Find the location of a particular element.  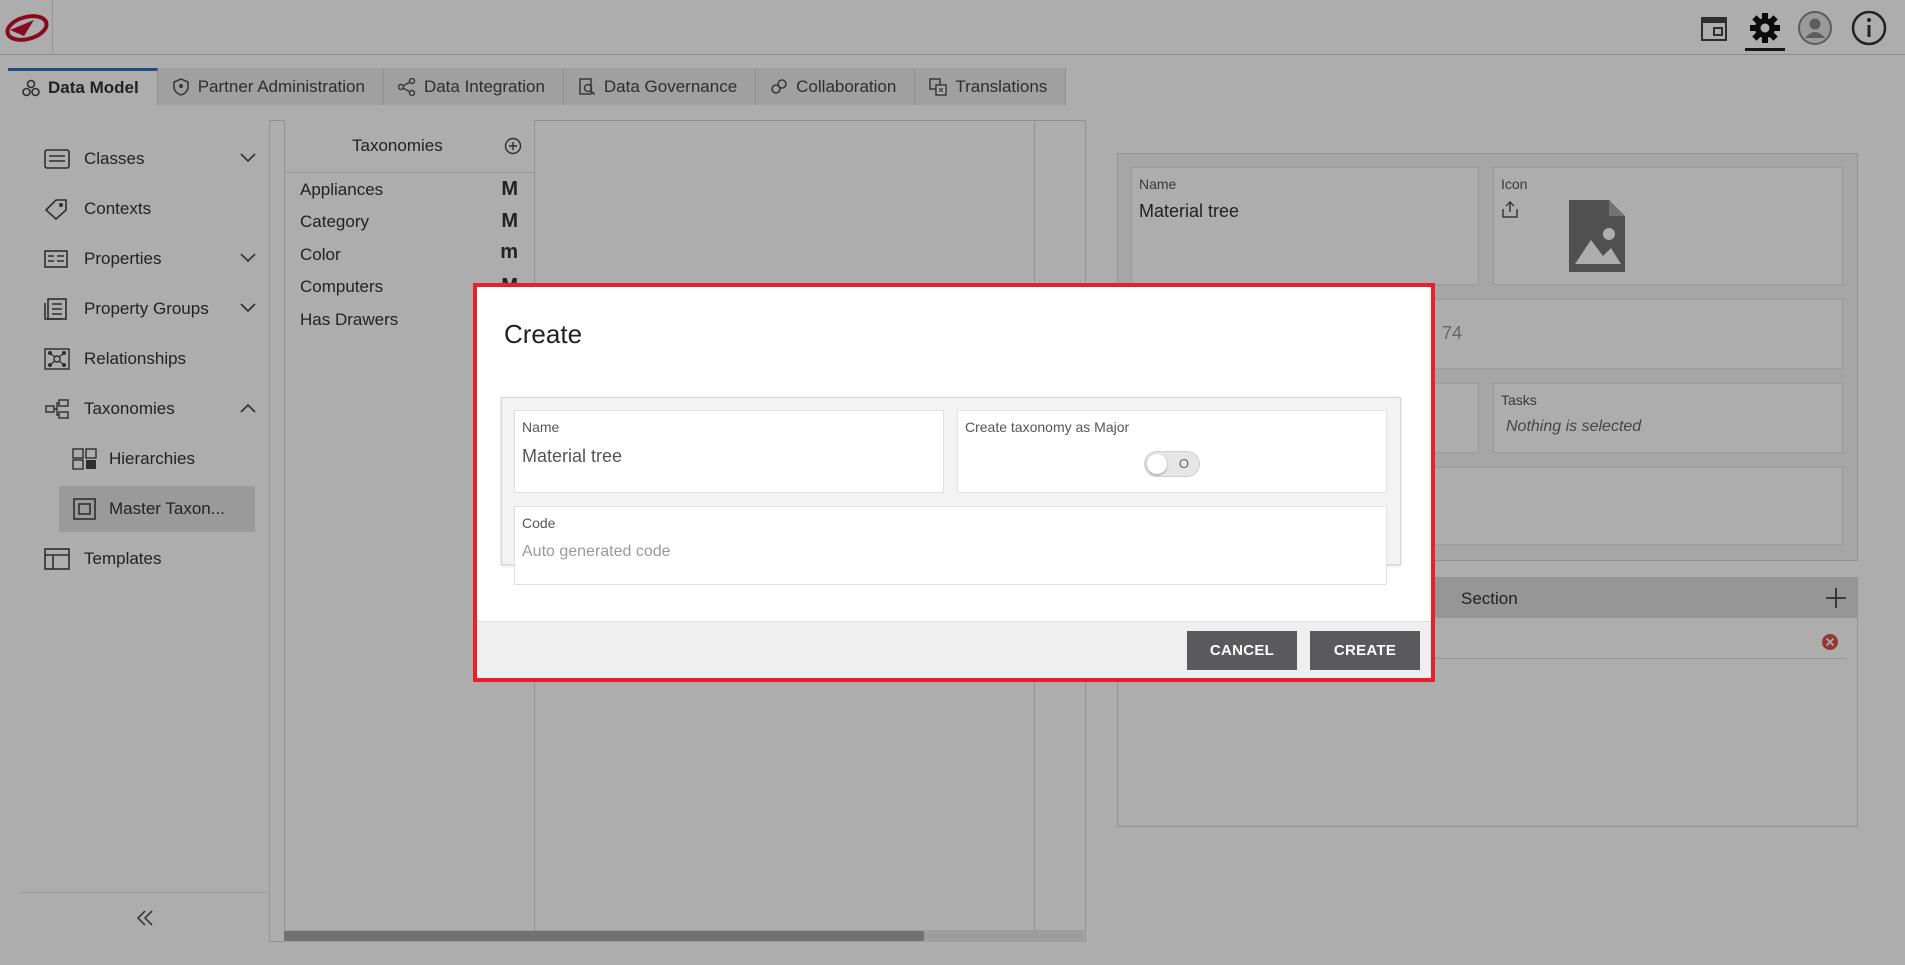

dialog-title: Create is located at coordinates (543, 334).